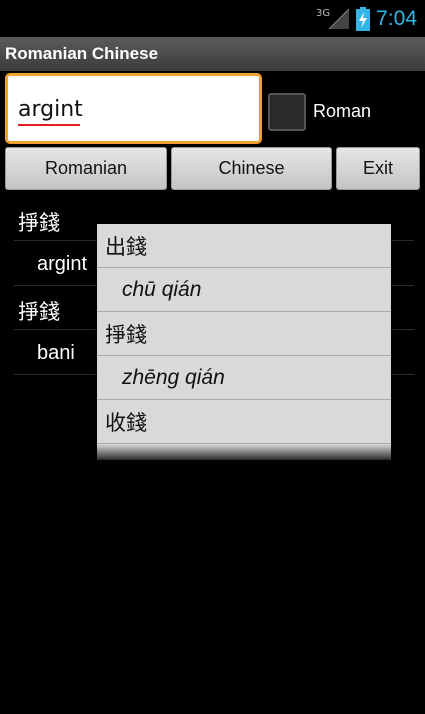 The width and height of the screenshot is (425, 714). Describe the element at coordinates (244, 246) in the screenshot. I see `suggestion-item: 出錢` at that location.